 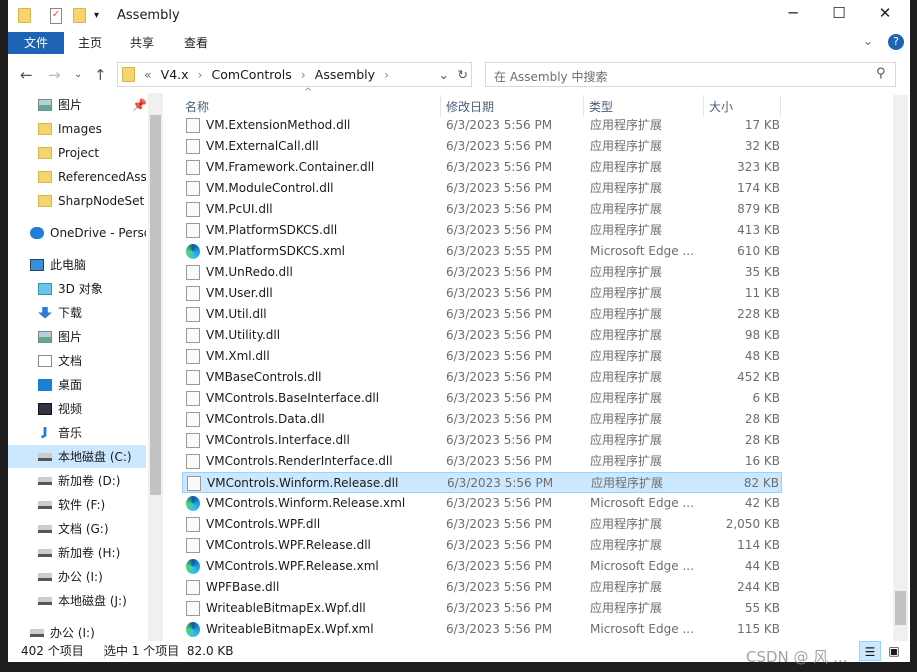 What do you see at coordinates (77, 600) in the screenshot?
I see `sidebar-item: 本地磁盘 (J:)` at bounding box center [77, 600].